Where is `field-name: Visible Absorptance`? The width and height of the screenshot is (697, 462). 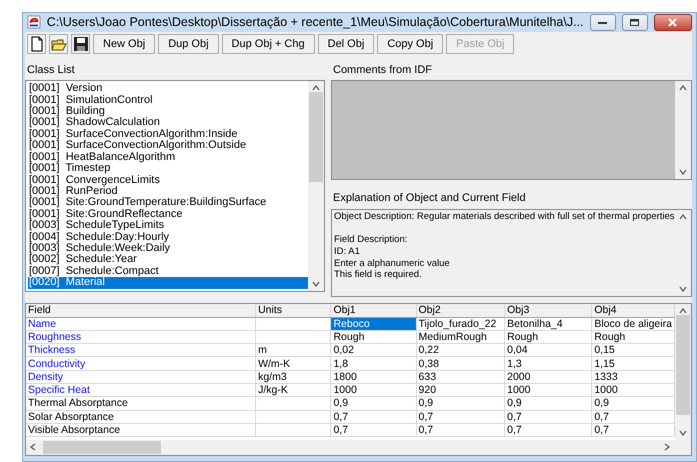
field-name: Visible Absorptance is located at coordinates (141, 430).